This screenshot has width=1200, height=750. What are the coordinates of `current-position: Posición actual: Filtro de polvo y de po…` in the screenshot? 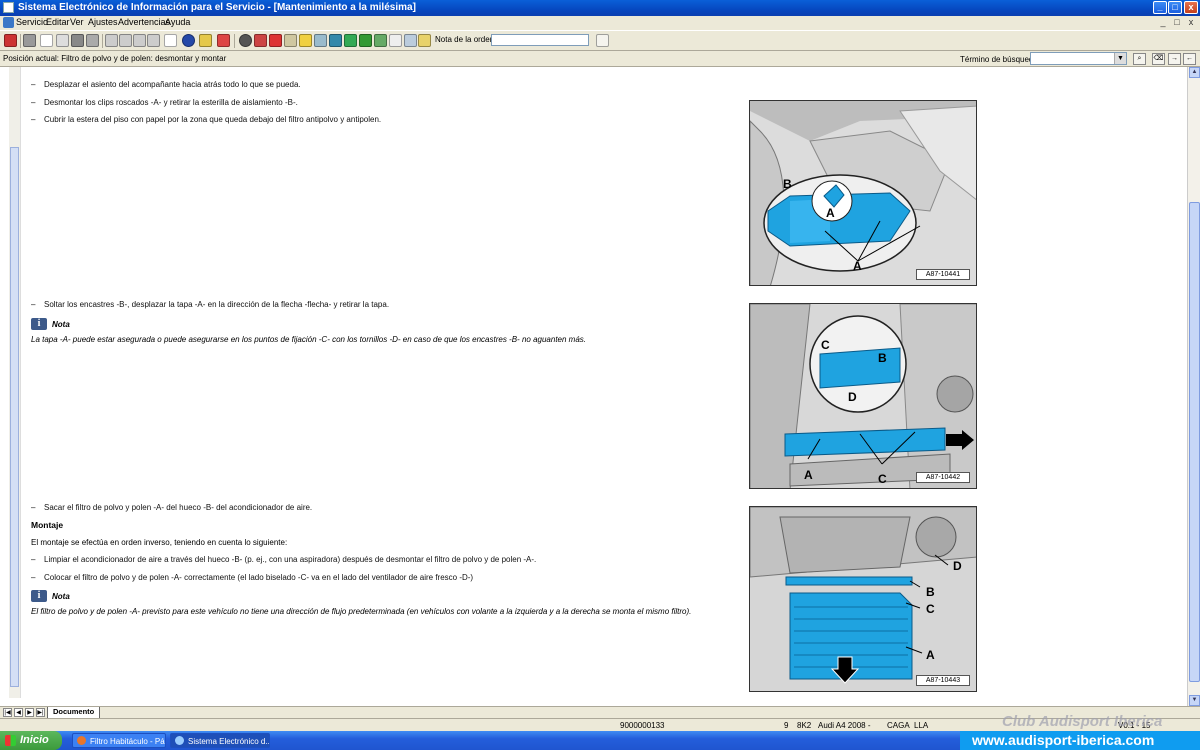 It's located at (115, 58).